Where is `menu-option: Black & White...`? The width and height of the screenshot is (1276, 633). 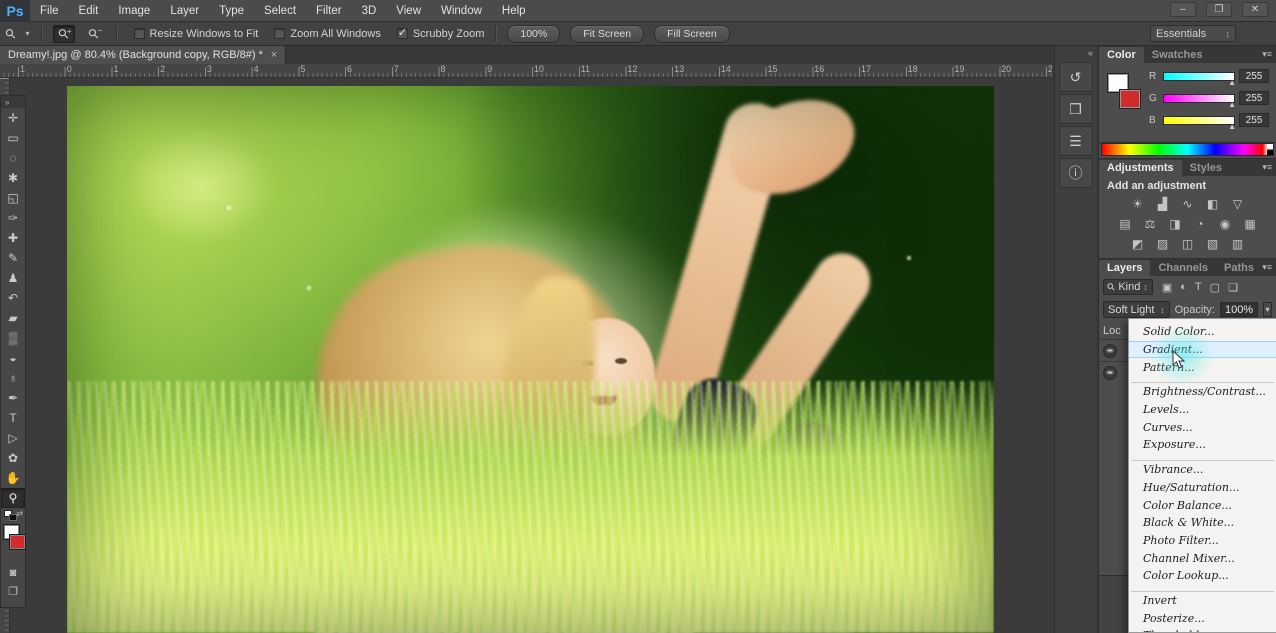 menu-option: Black & White... is located at coordinates (1202, 523).